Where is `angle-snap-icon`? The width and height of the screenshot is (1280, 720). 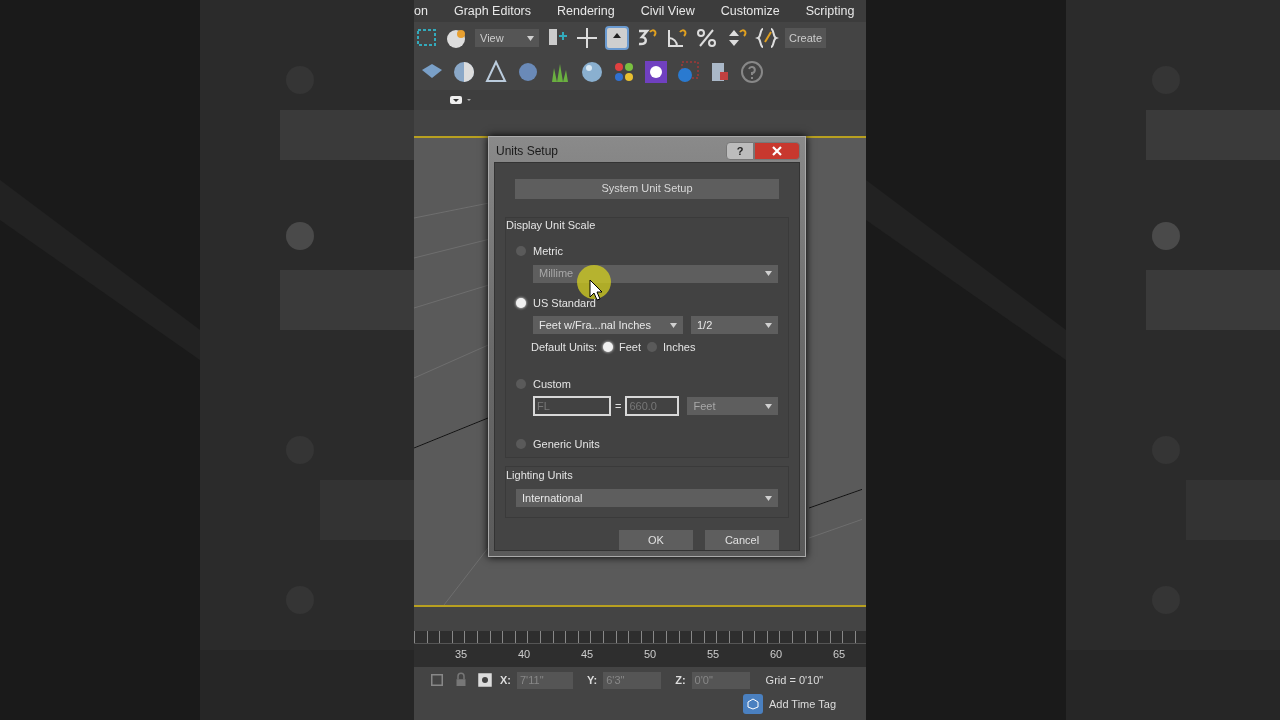 angle-snap-icon is located at coordinates (677, 38).